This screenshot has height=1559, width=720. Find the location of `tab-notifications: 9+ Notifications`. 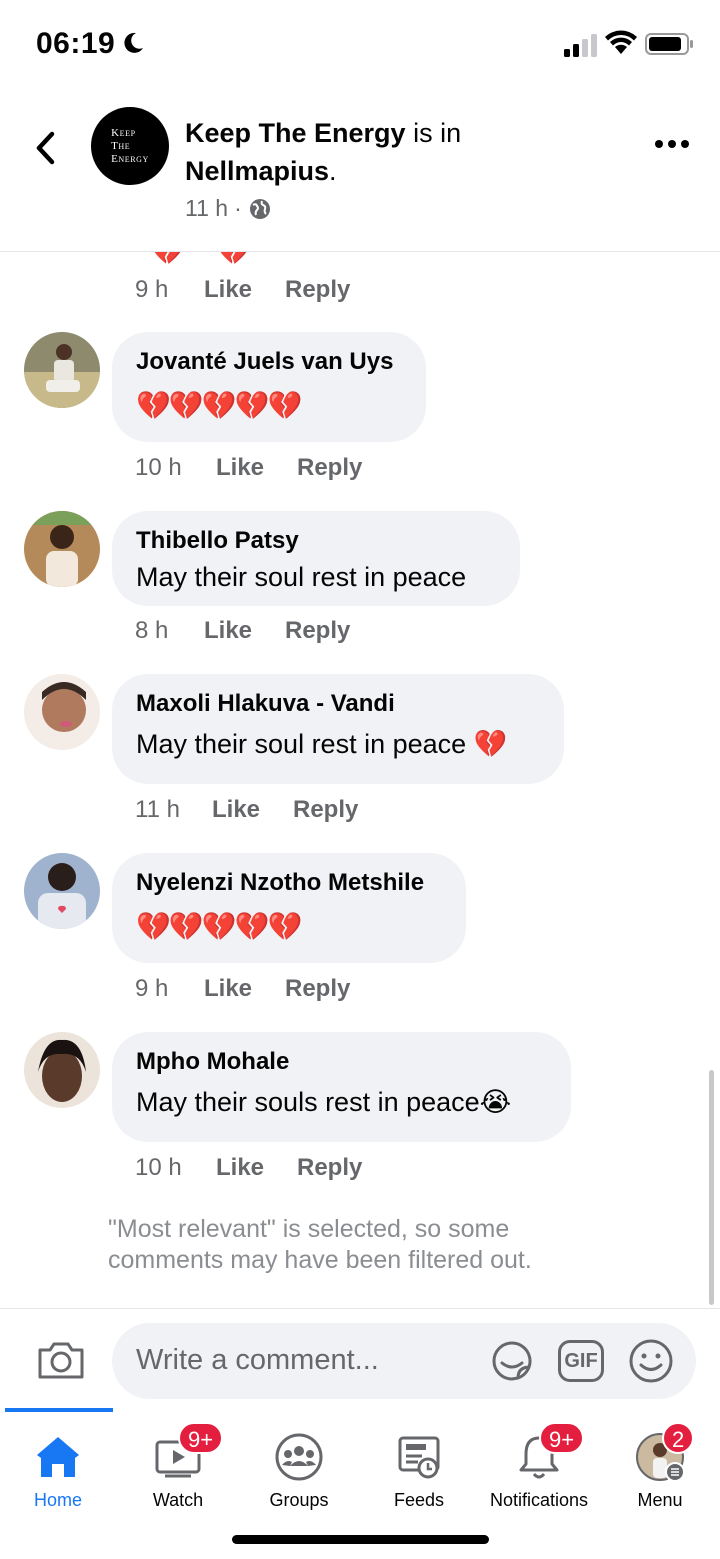

tab-notifications: 9+ Notifications is located at coordinates (539, 1465).